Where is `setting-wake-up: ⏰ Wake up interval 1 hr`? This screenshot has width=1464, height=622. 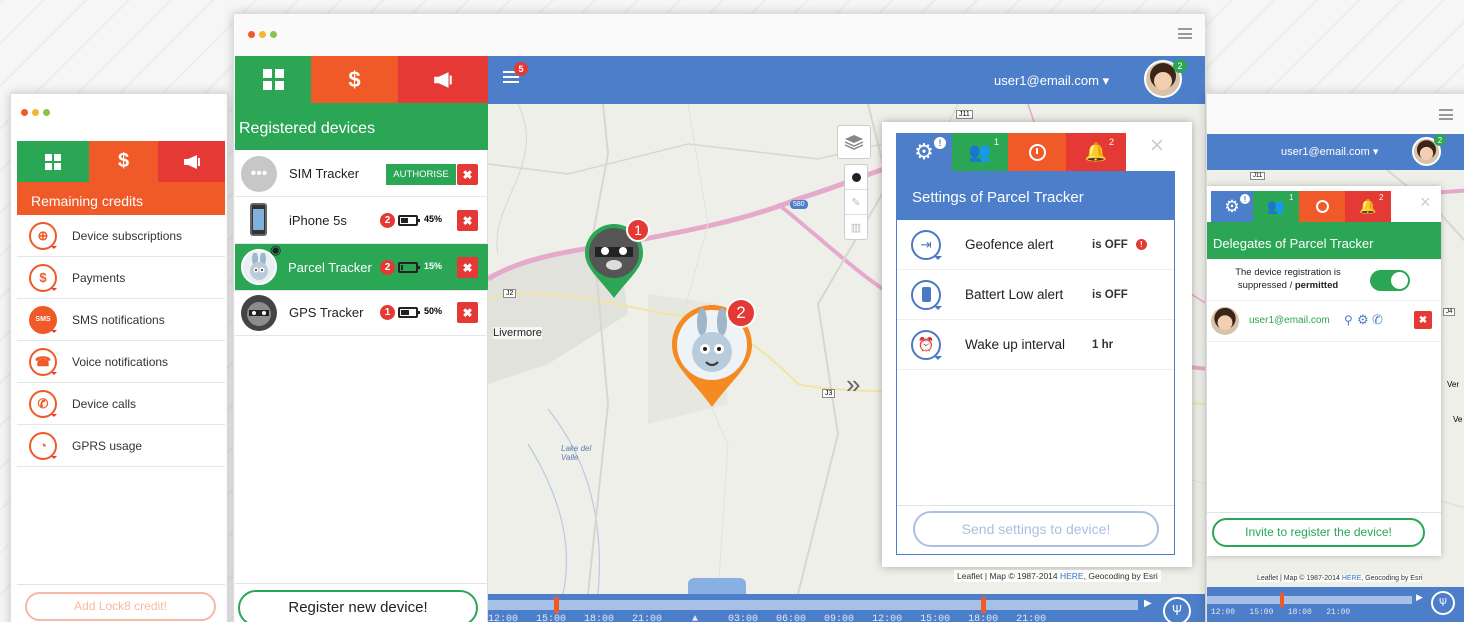
setting-wake-up: ⏰ Wake up interval 1 hr is located at coordinates (1035, 345).